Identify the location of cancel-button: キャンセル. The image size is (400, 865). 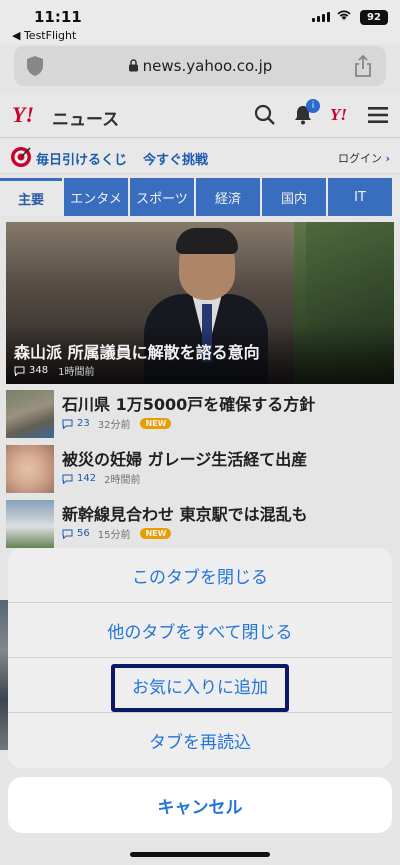
(200, 805).